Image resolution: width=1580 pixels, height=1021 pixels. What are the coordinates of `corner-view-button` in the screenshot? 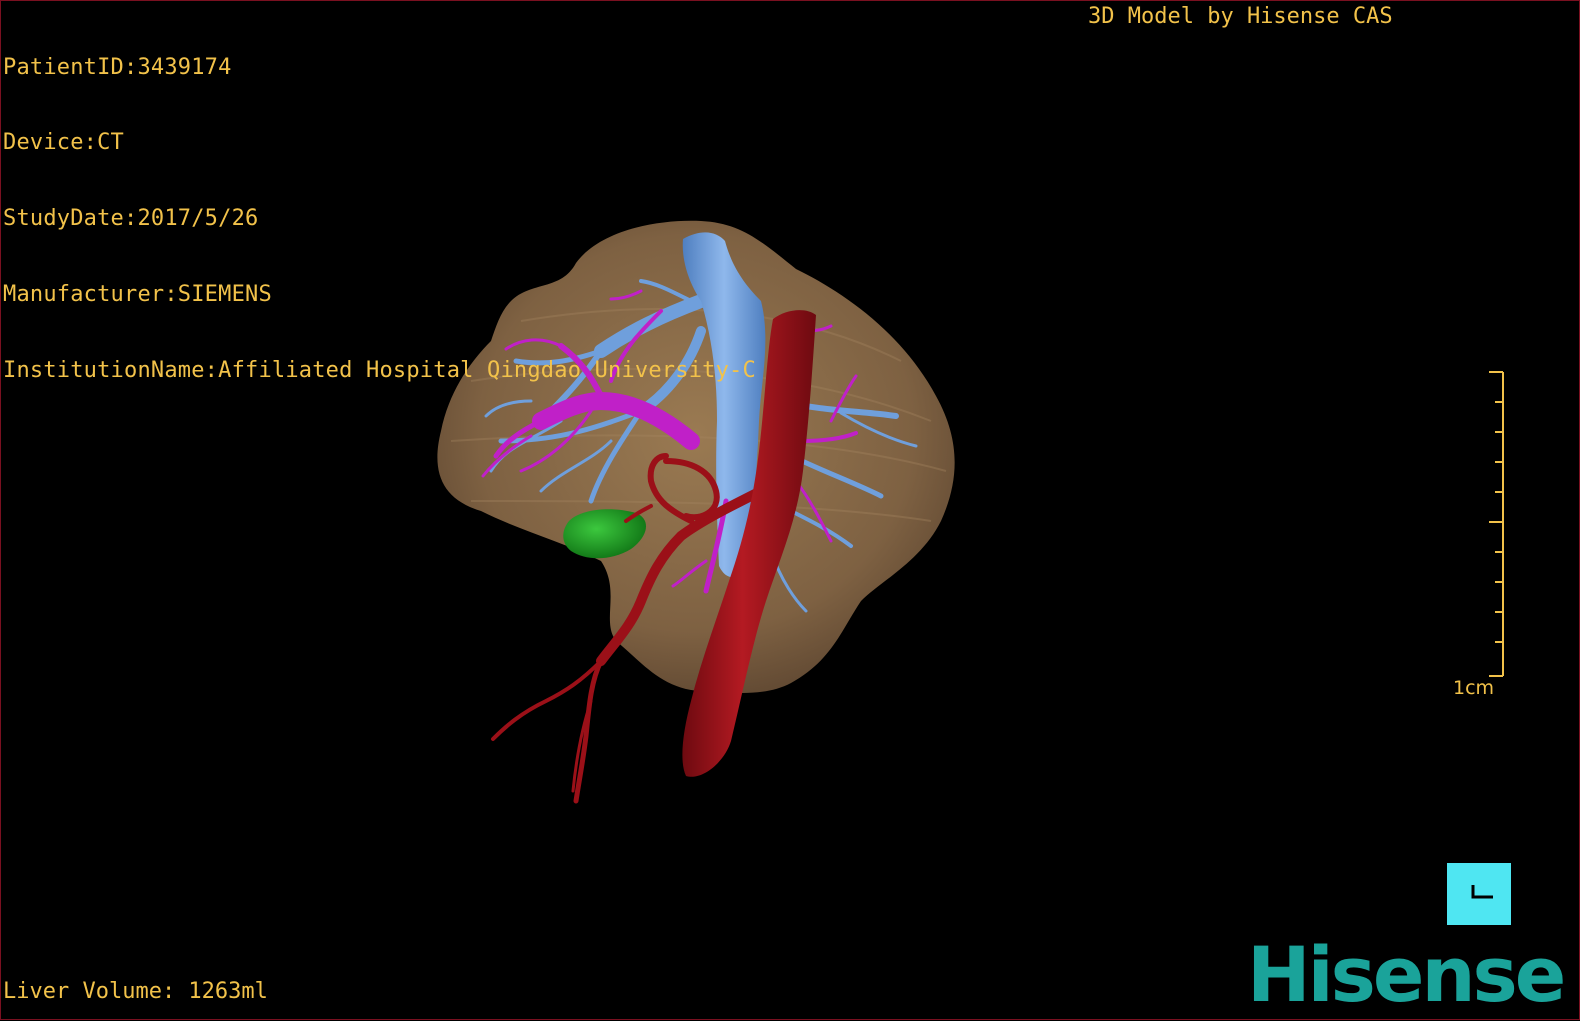 It's located at (1479, 894).